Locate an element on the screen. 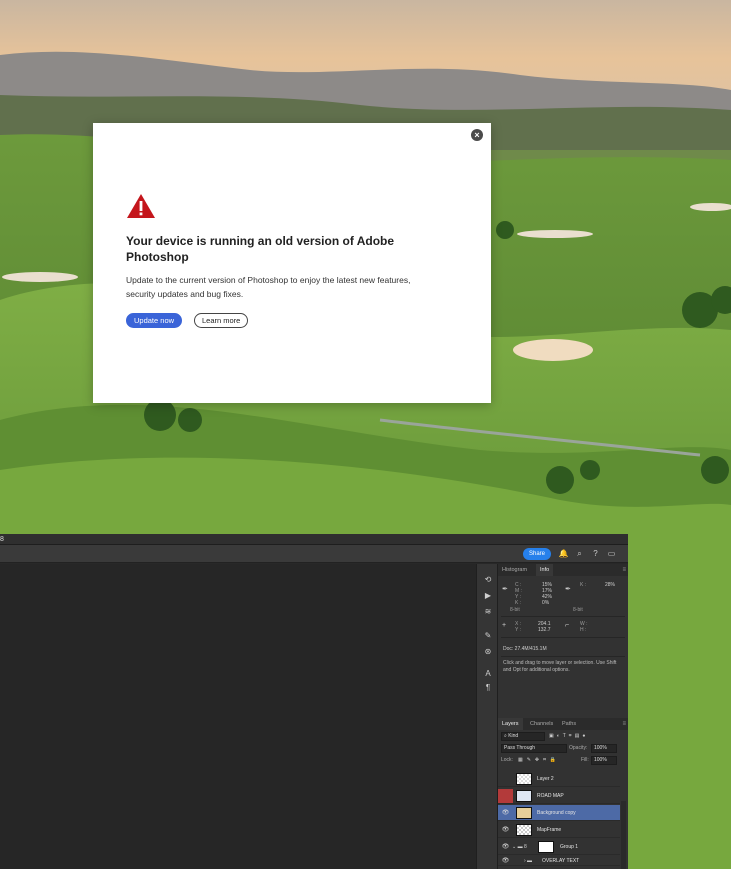 This screenshot has height=869, width=731. opacity-label: Opacity: is located at coordinates (578, 748).